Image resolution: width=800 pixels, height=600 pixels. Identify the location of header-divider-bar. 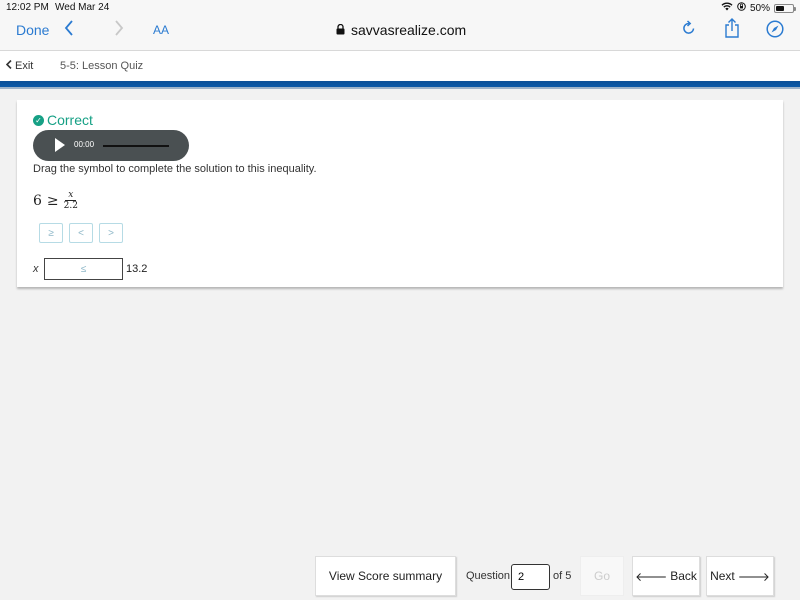
(400, 85).